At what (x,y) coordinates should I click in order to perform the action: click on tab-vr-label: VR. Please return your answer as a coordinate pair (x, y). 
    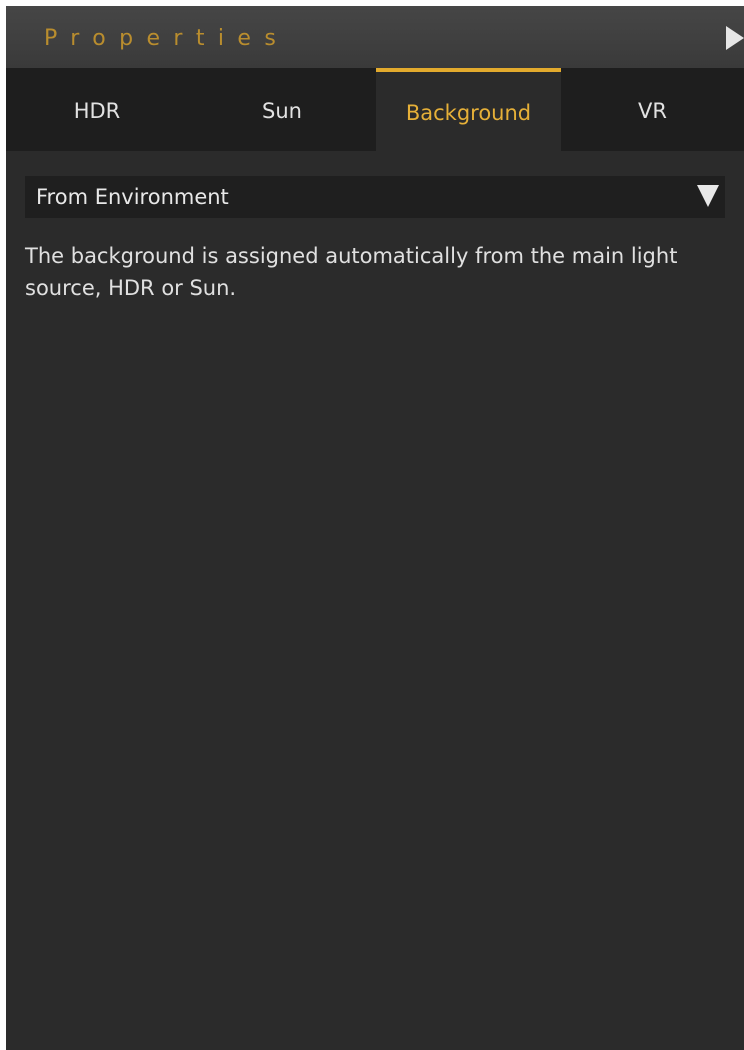
    Looking at the image, I should click on (652, 110).